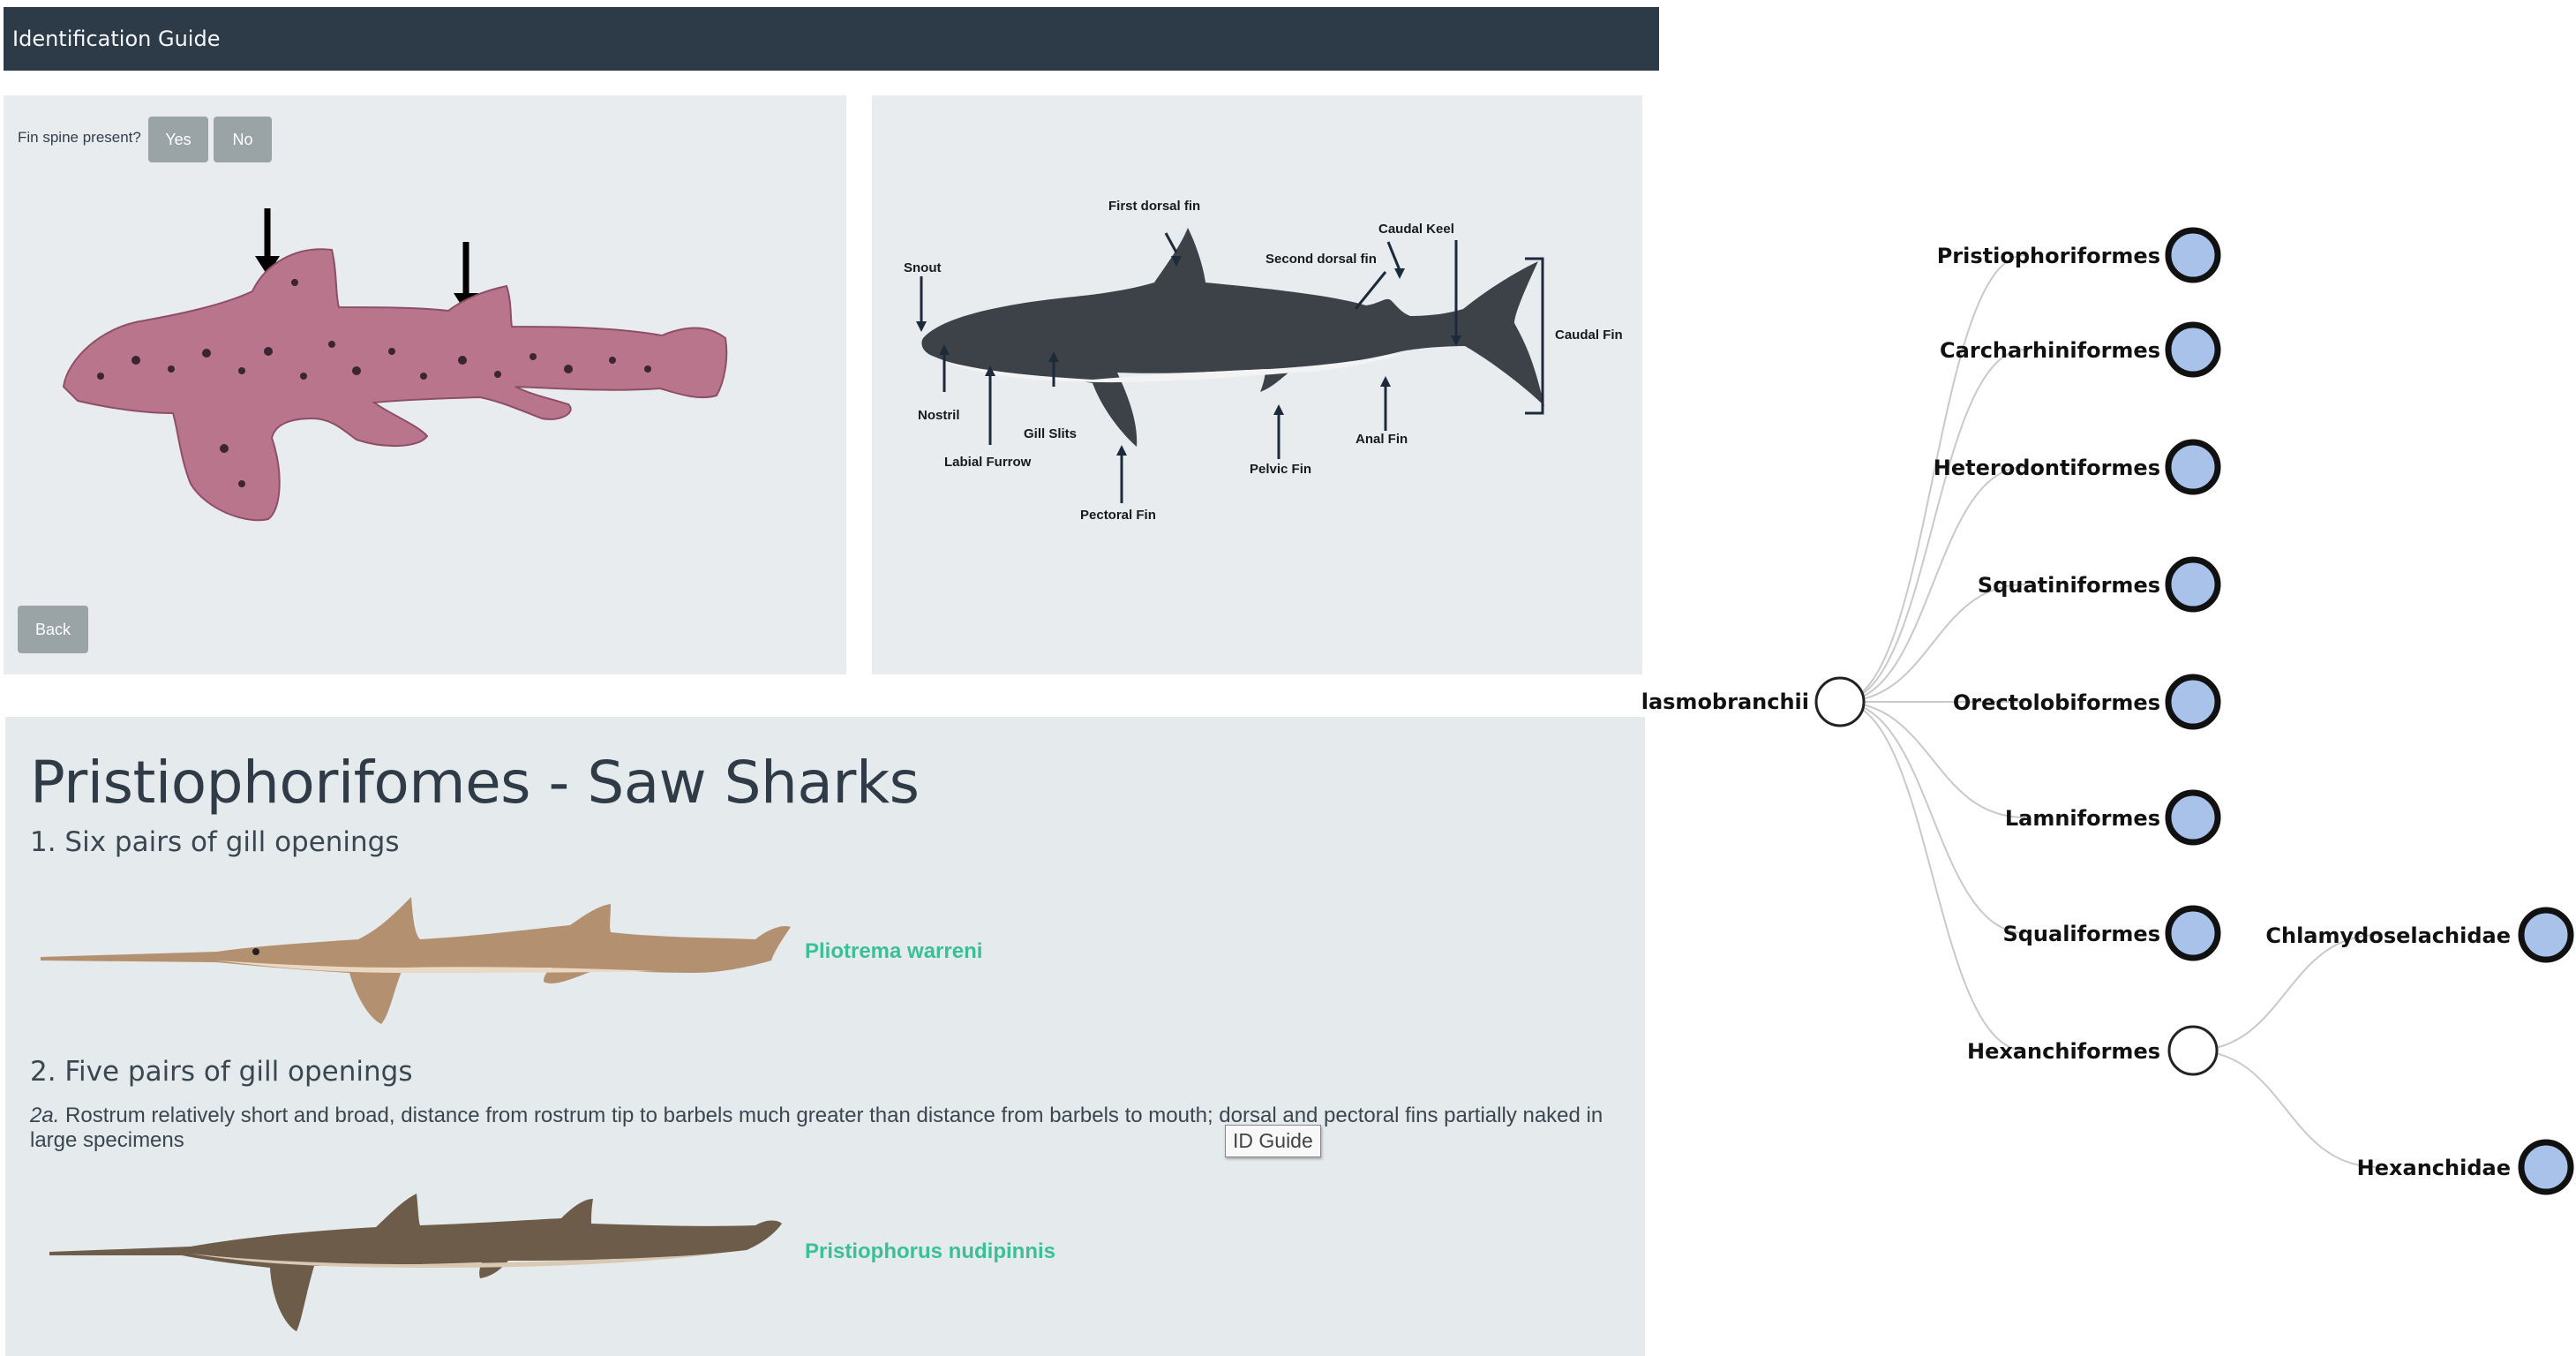 This screenshot has width=2576, height=1356. I want to click on label-pelvic-fin: Pelvic Fin, so click(1280, 469).